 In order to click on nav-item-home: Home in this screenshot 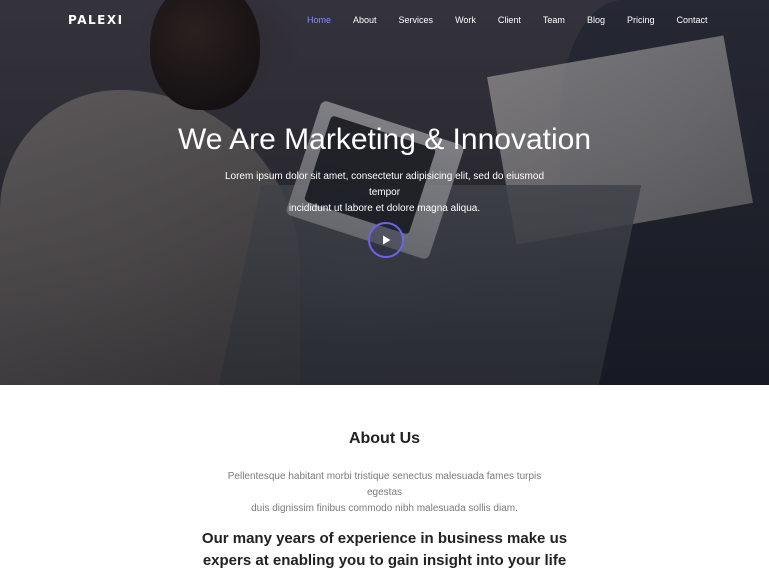, I will do `click(319, 20)`.